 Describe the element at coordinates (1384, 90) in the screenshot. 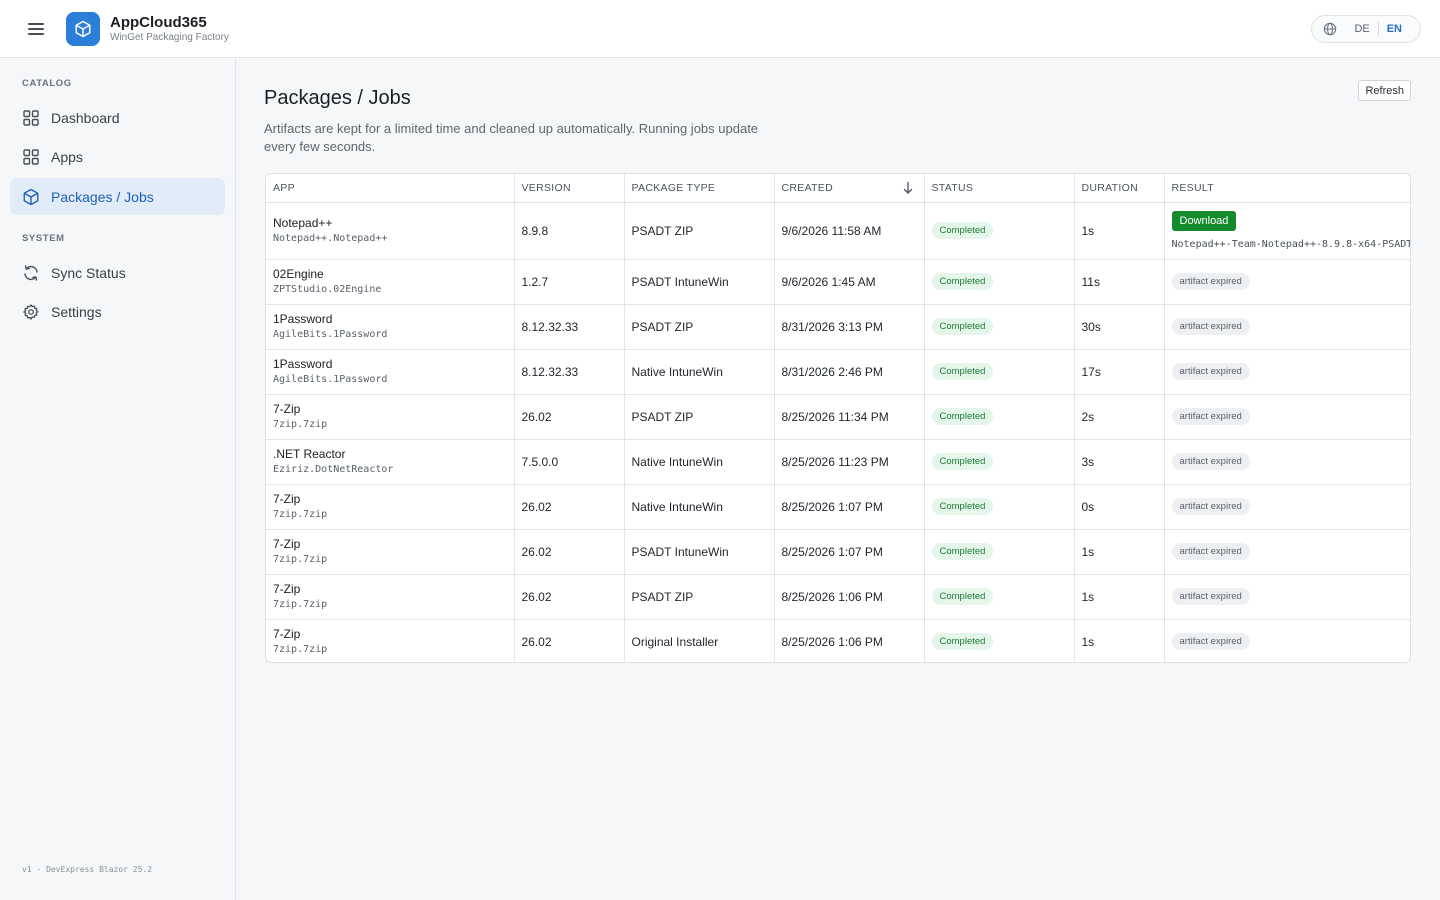

I see `refresh-button: Refresh` at that location.